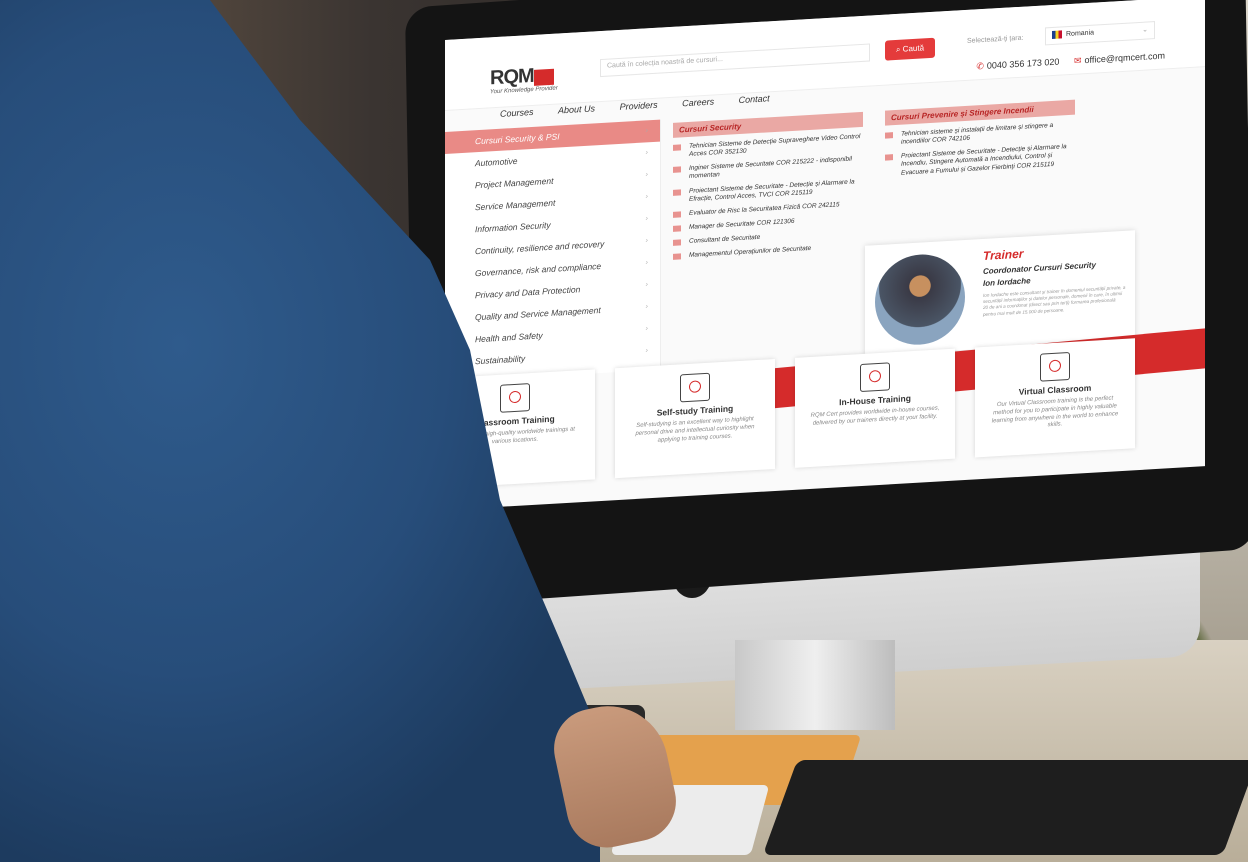  I want to click on search-button-label: Caută, so click(913, 48).